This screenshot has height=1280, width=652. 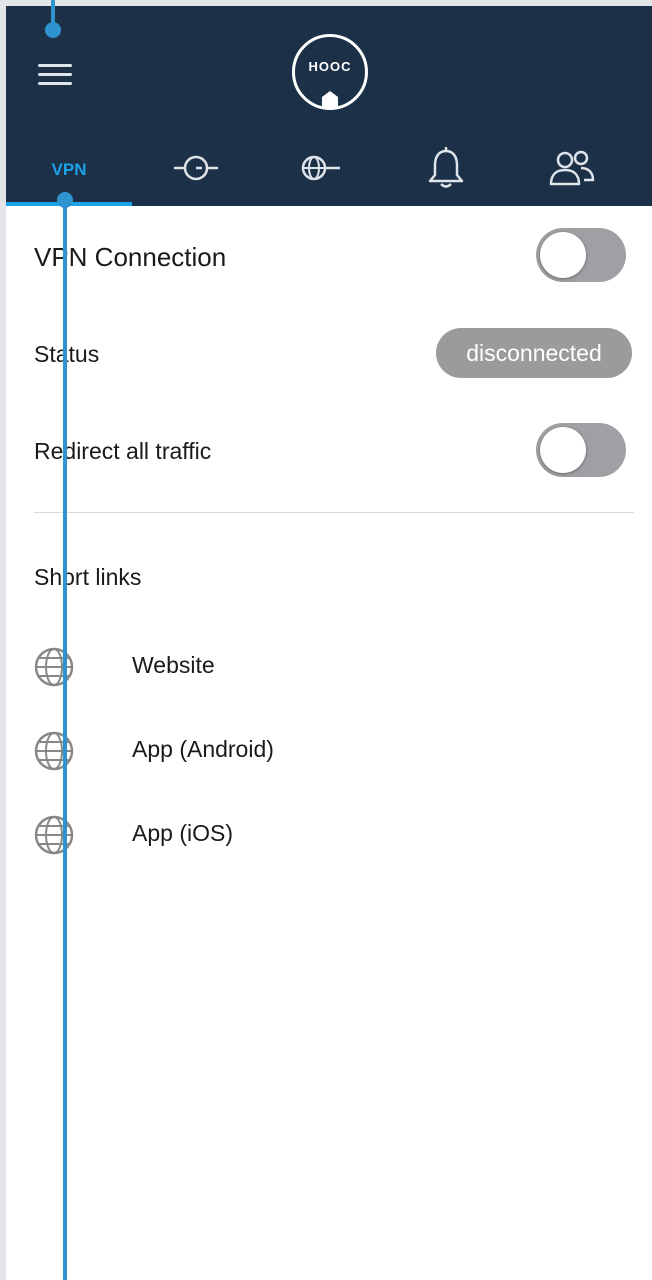 I want to click on annotation-dot-tab, so click(x=65, y=200).